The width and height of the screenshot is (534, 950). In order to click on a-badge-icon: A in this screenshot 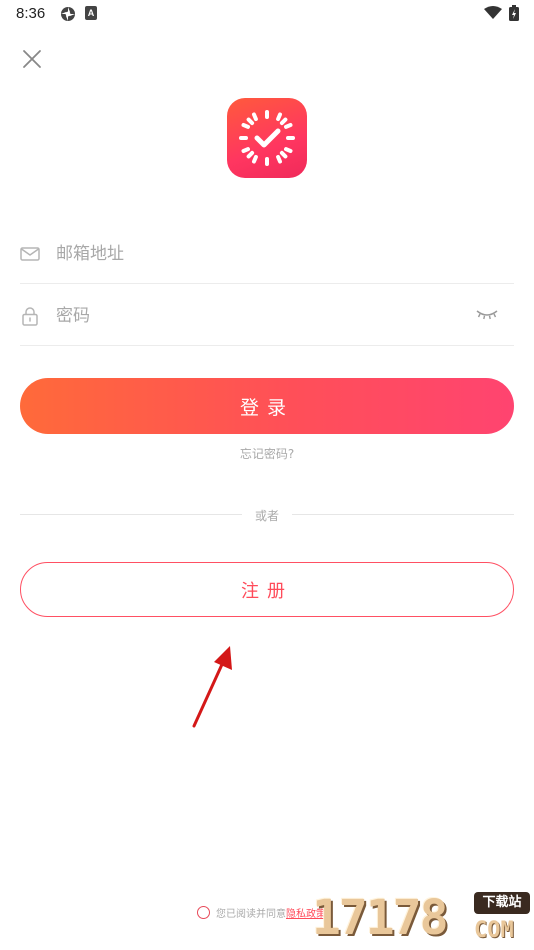, I will do `click(91, 13)`.